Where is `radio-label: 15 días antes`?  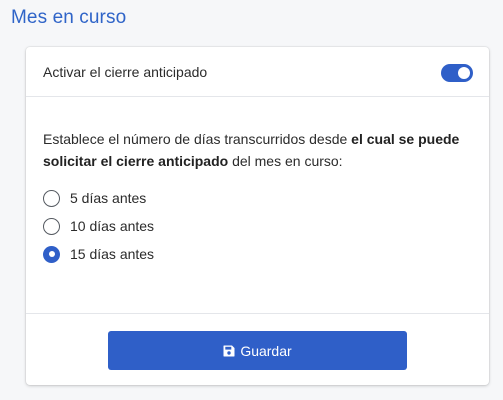
radio-label: 15 días antes is located at coordinates (112, 254).